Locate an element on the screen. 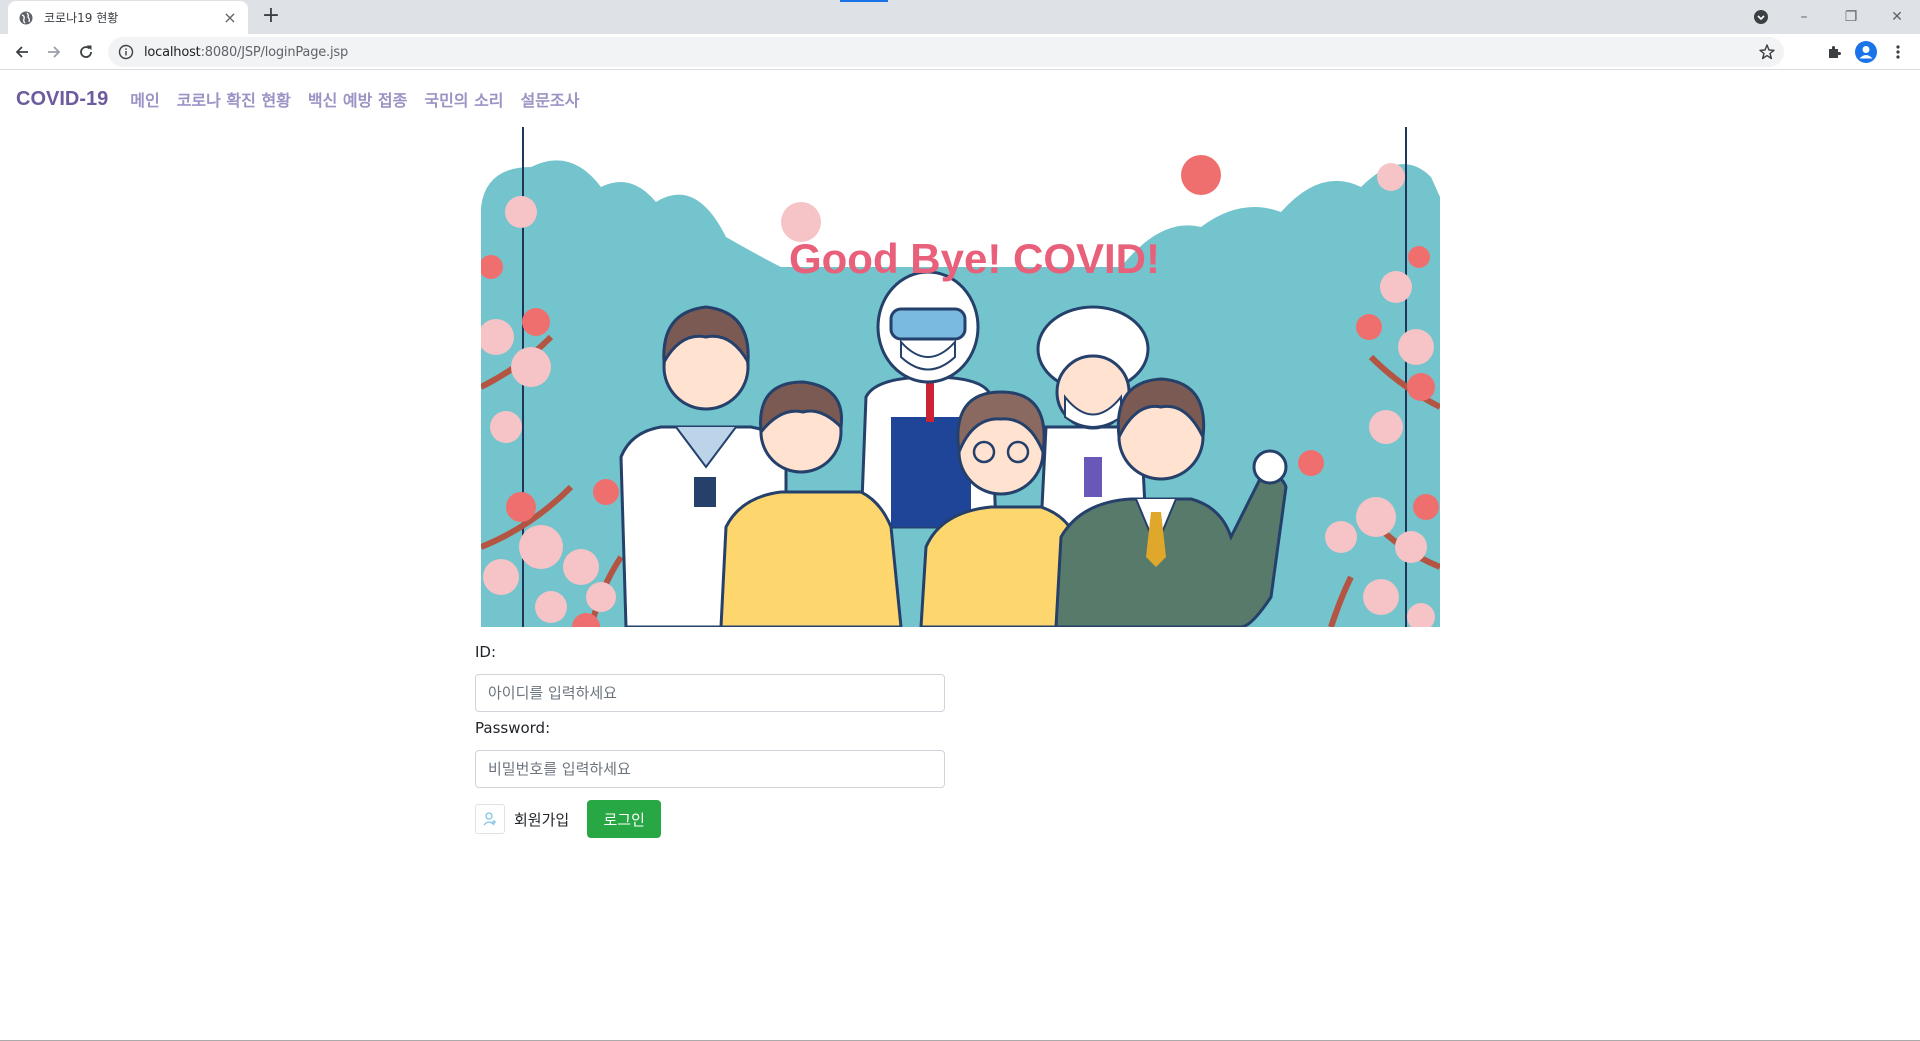 Image resolution: width=1920 pixels, height=1041 pixels. tab-search-icon is located at coordinates (1761, 17).